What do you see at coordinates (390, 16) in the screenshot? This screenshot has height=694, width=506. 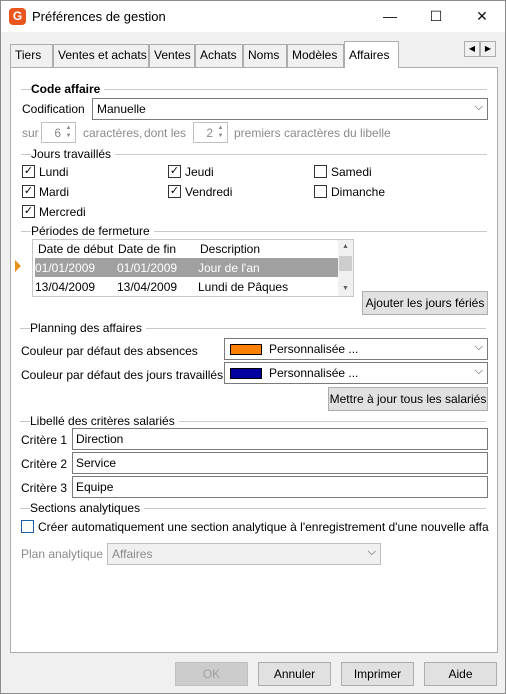 I see `minimize-button: —` at bounding box center [390, 16].